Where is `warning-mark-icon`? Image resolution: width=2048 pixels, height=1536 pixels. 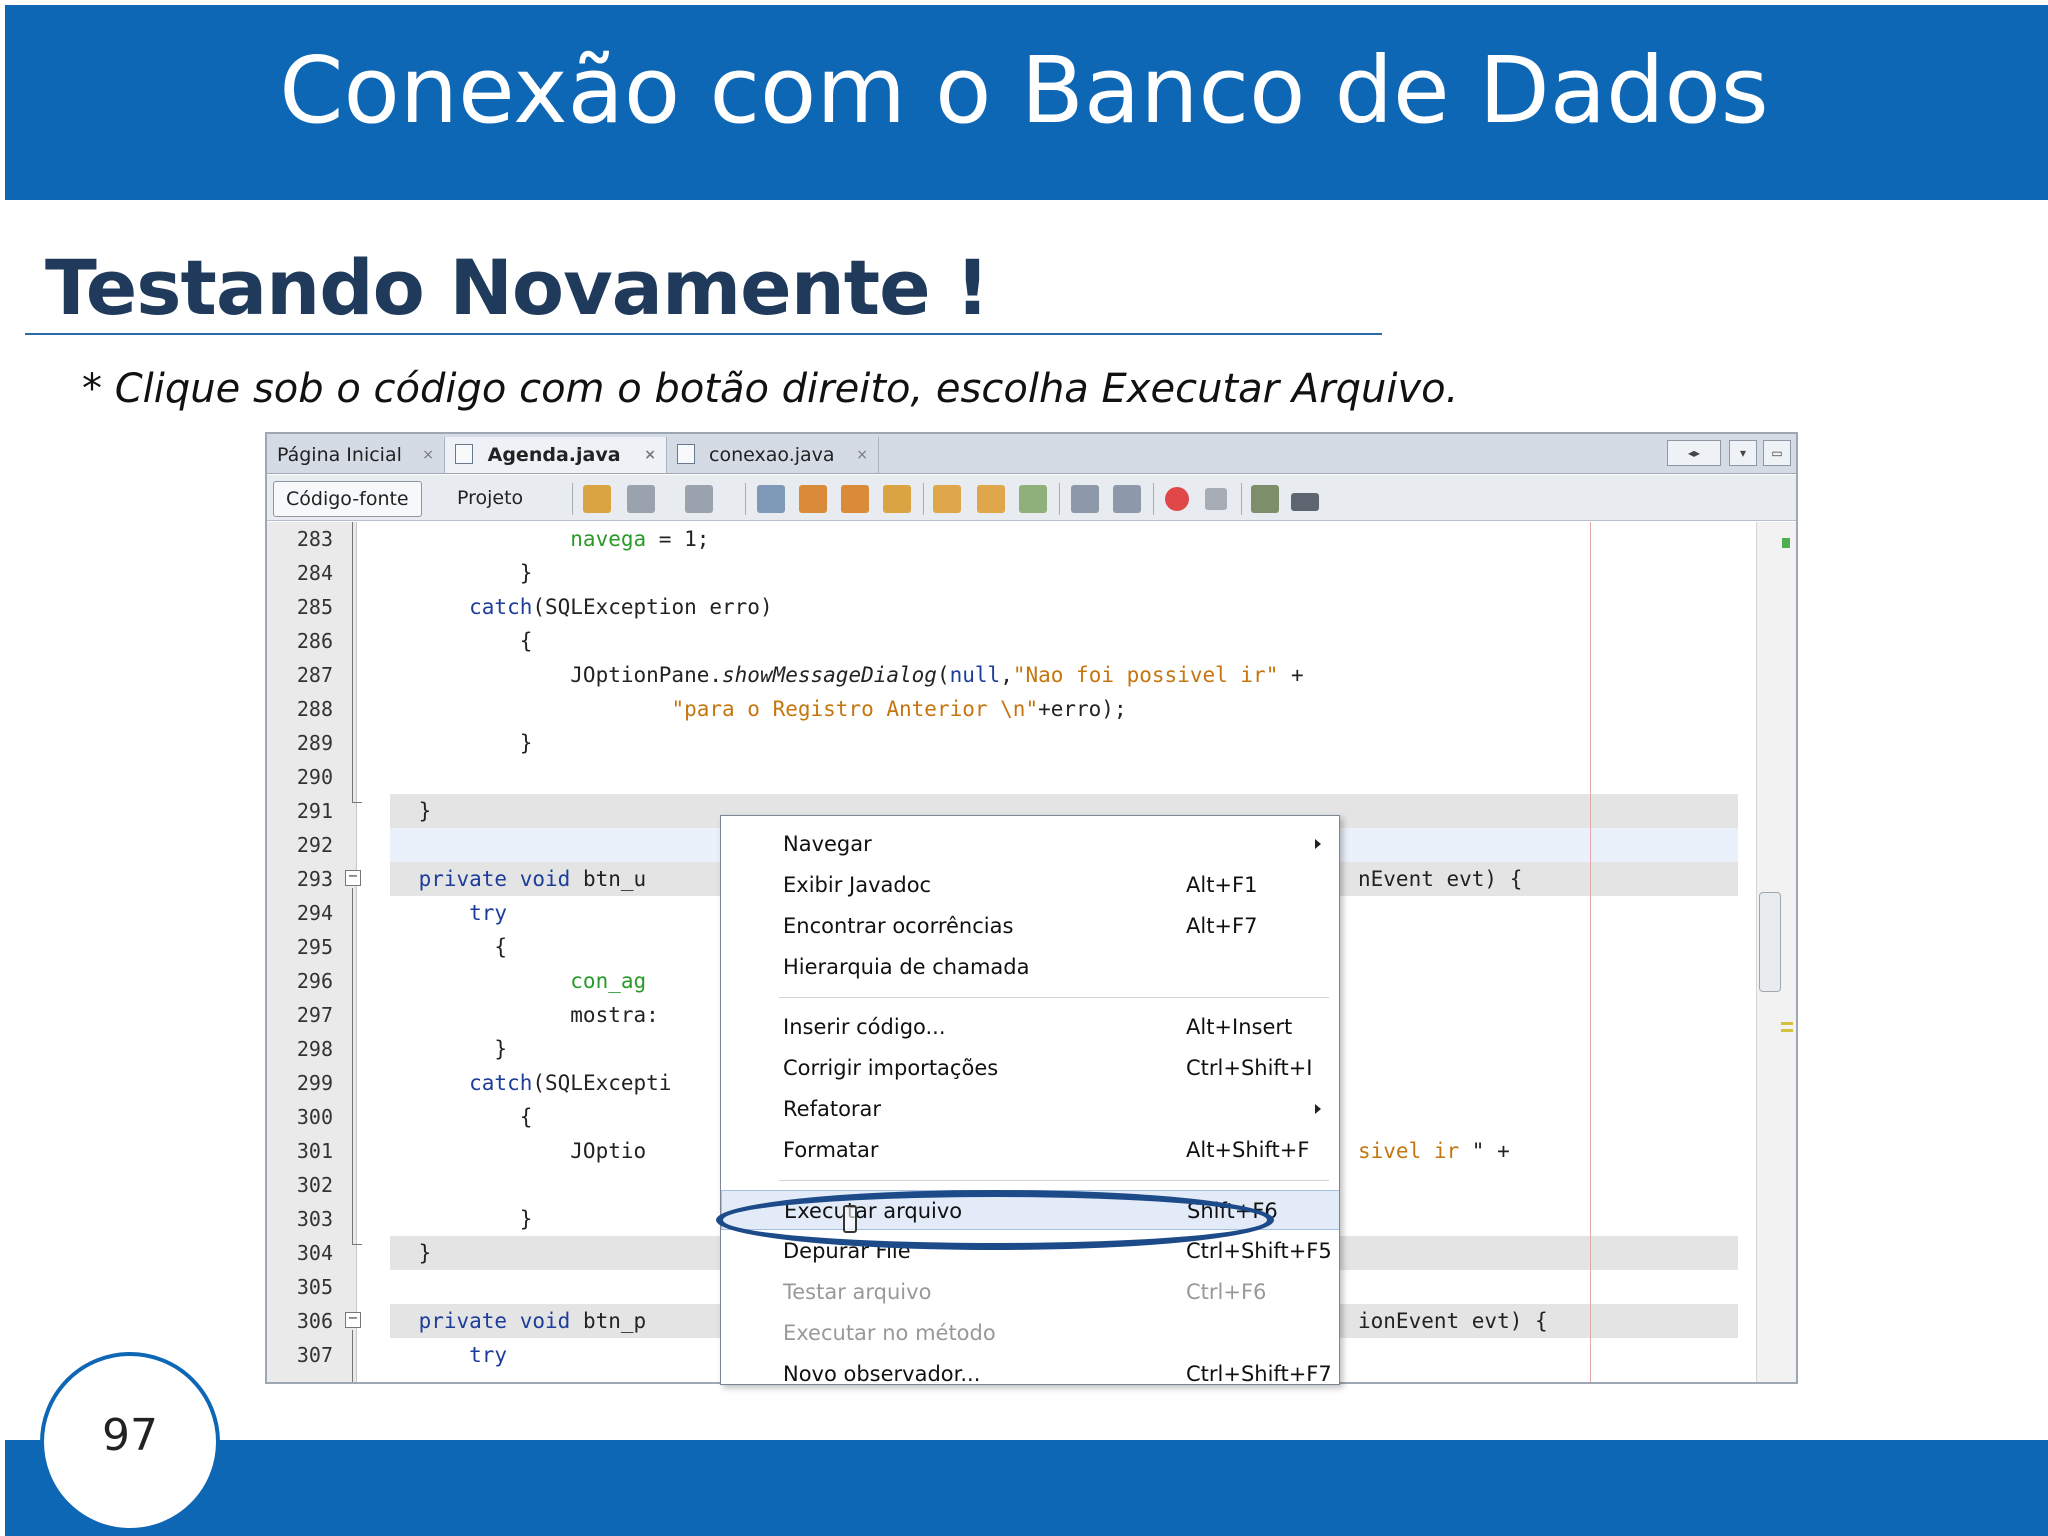
warning-mark-icon is located at coordinates (1787, 1027).